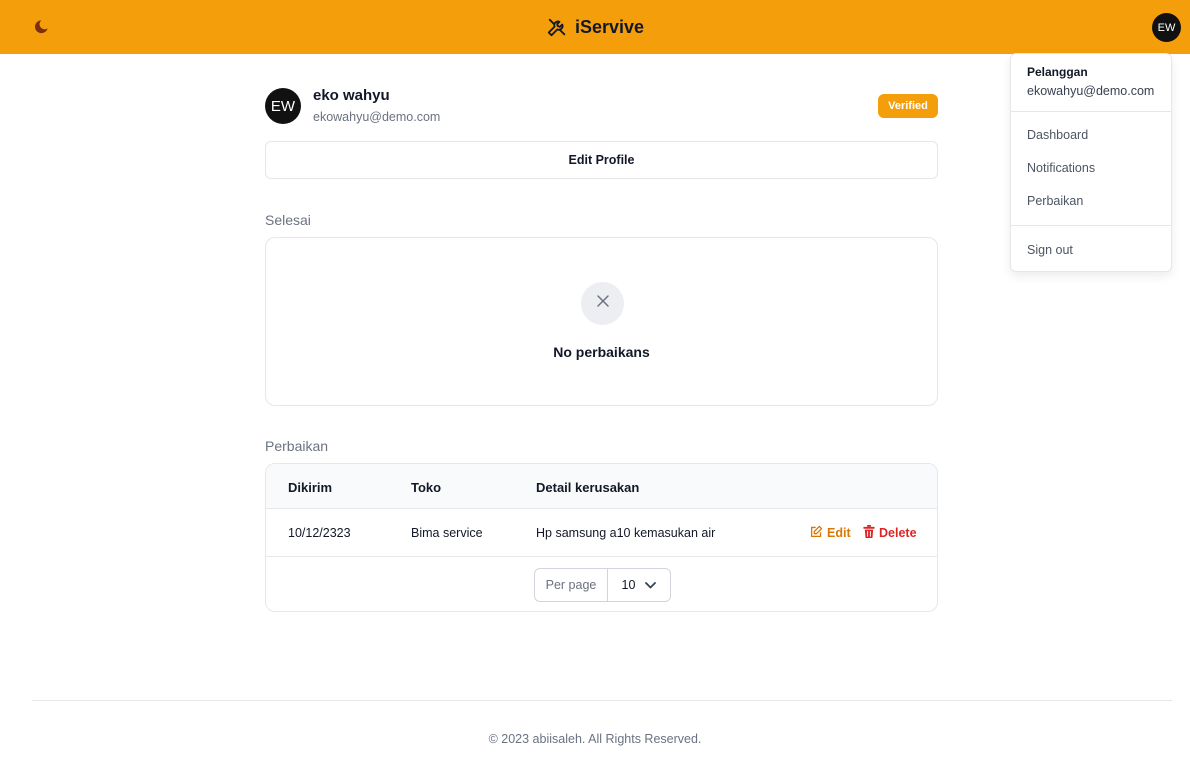  What do you see at coordinates (297, 446) in the screenshot?
I see `section-title-perbaikan: Perbaikan` at bounding box center [297, 446].